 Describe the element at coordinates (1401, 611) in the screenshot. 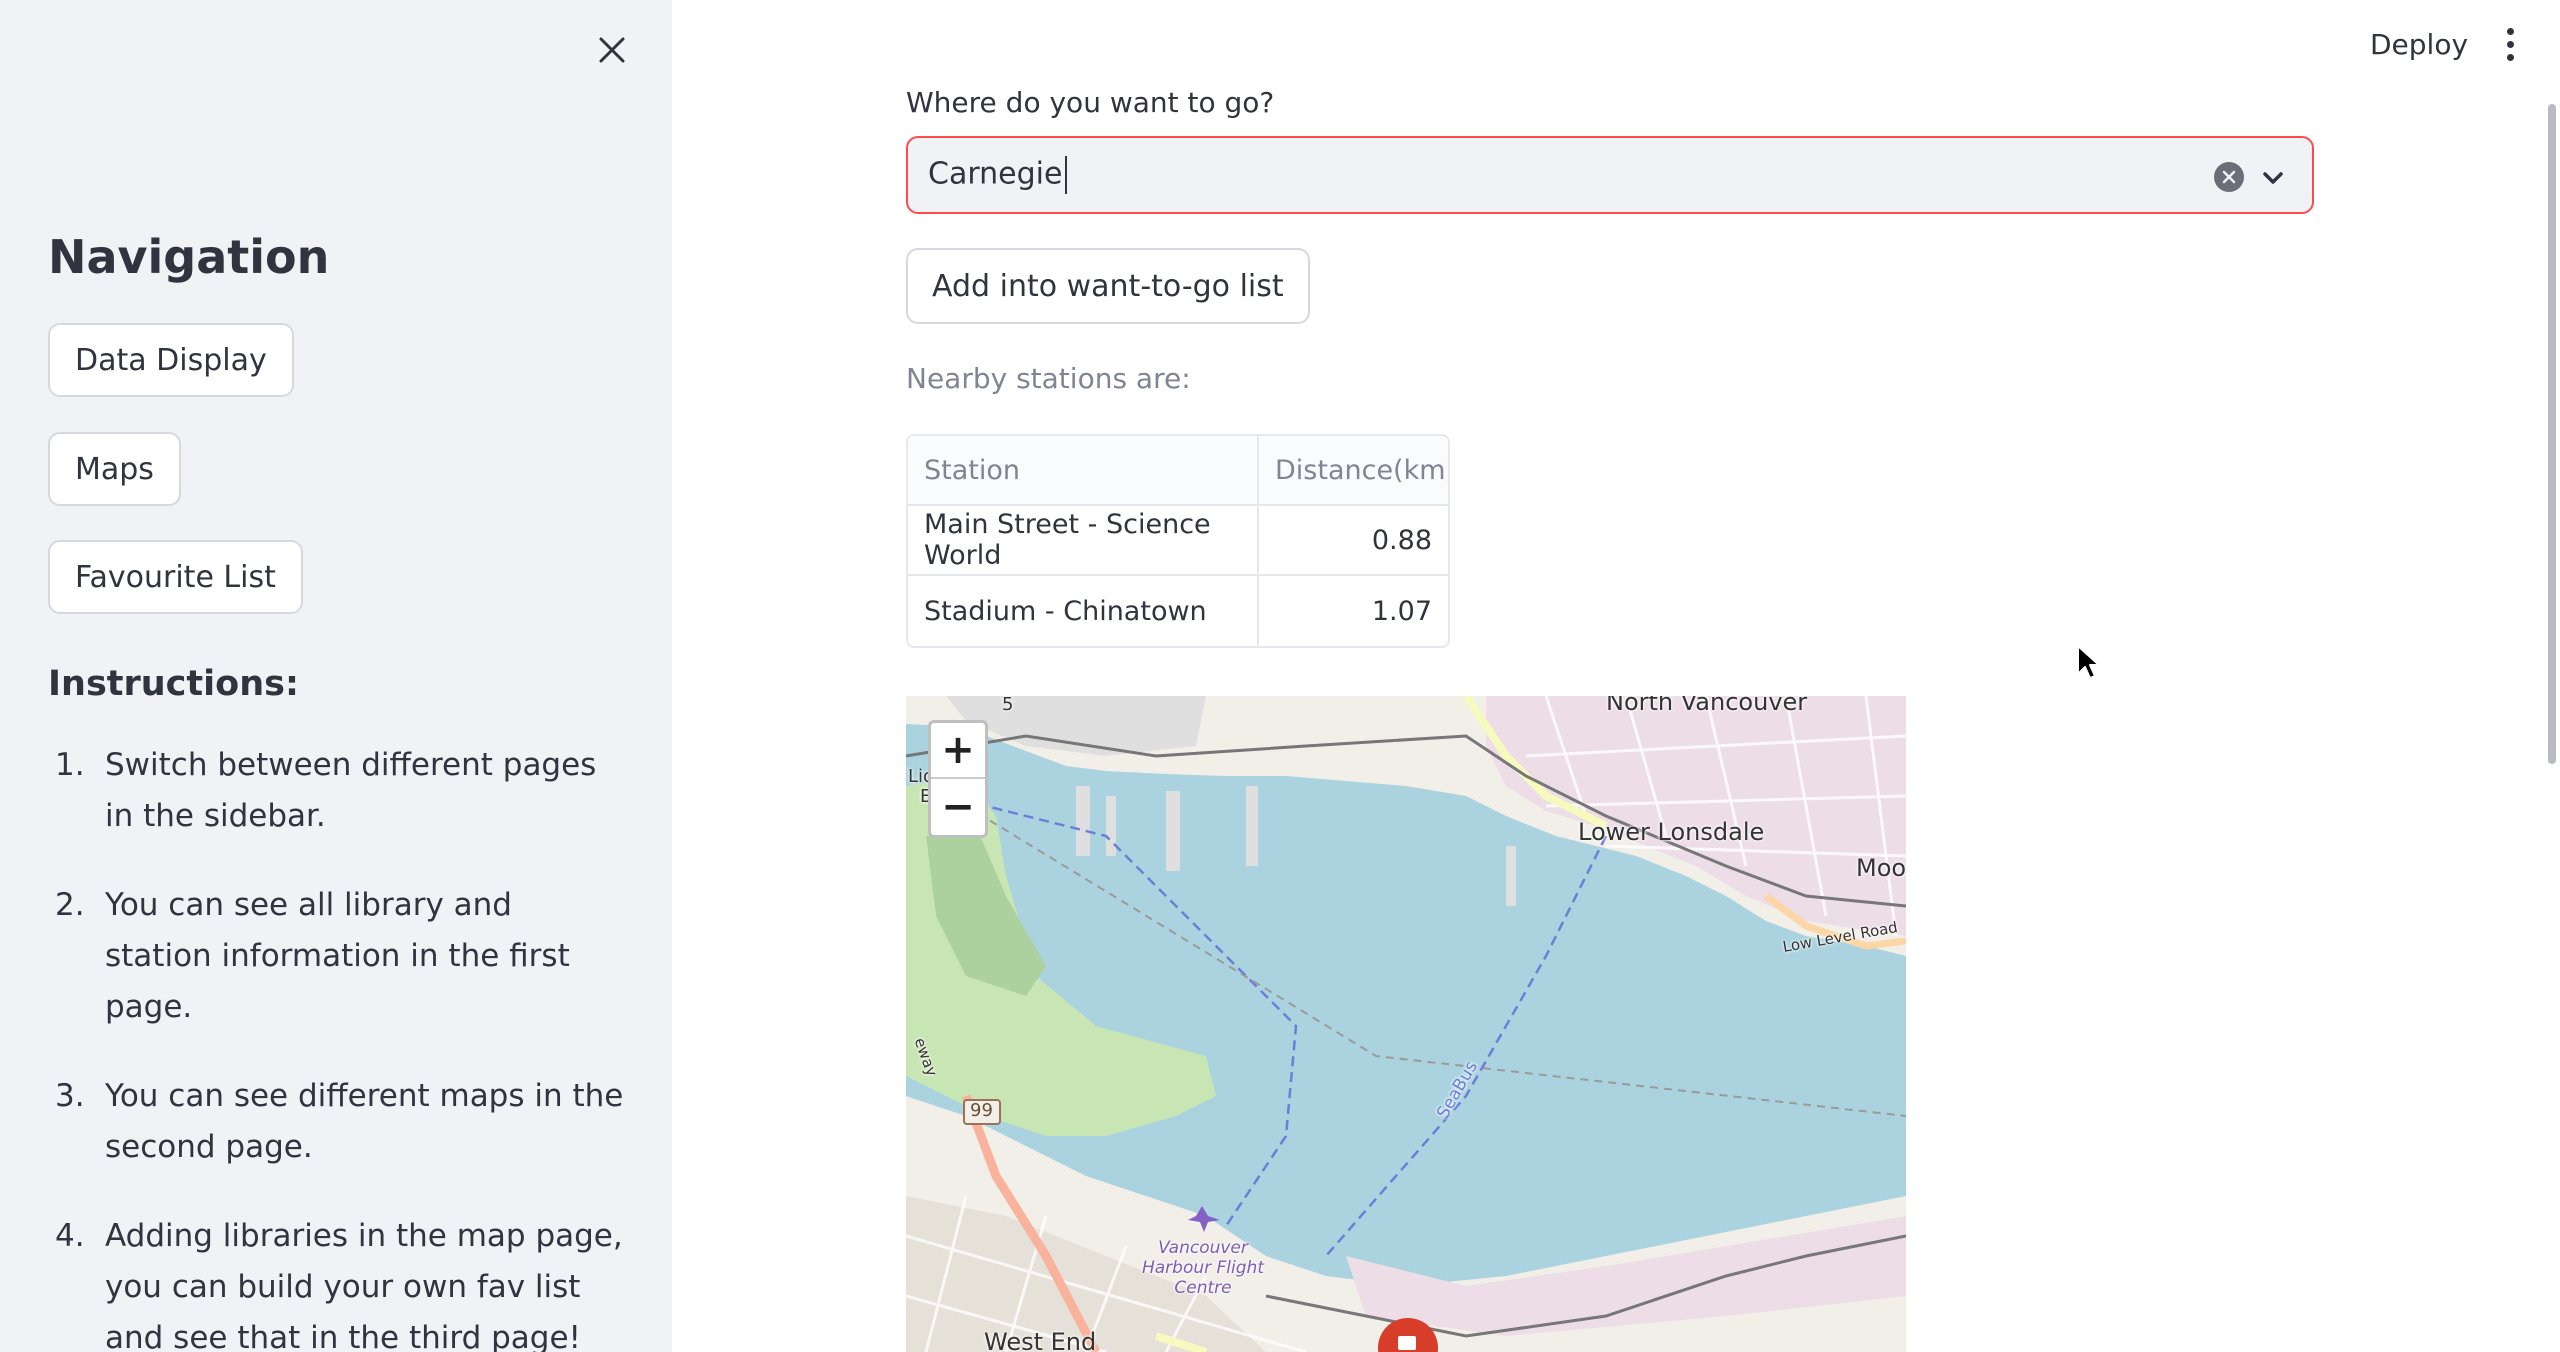

I see `table-cell-distance: 1.07` at that location.